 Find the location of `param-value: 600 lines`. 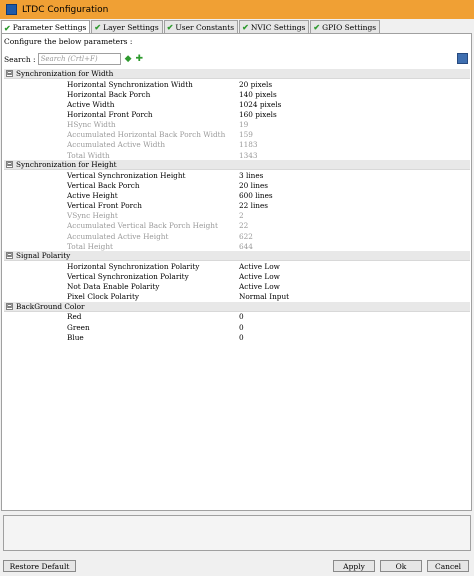

param-value: 600 lines is located at coordinates (256, 195).